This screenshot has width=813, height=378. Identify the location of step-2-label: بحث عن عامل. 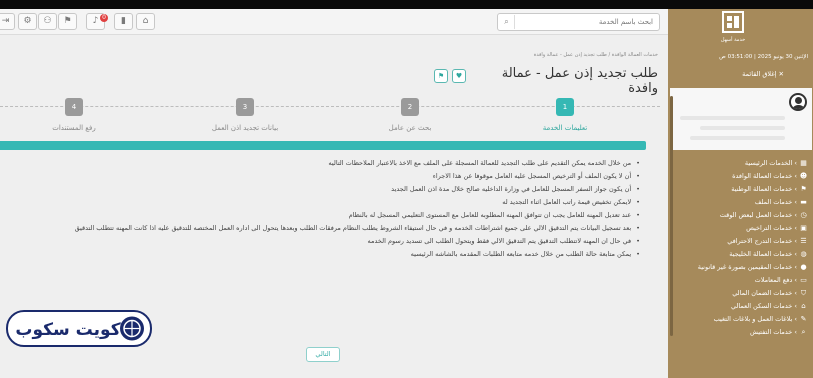
(410, 128).